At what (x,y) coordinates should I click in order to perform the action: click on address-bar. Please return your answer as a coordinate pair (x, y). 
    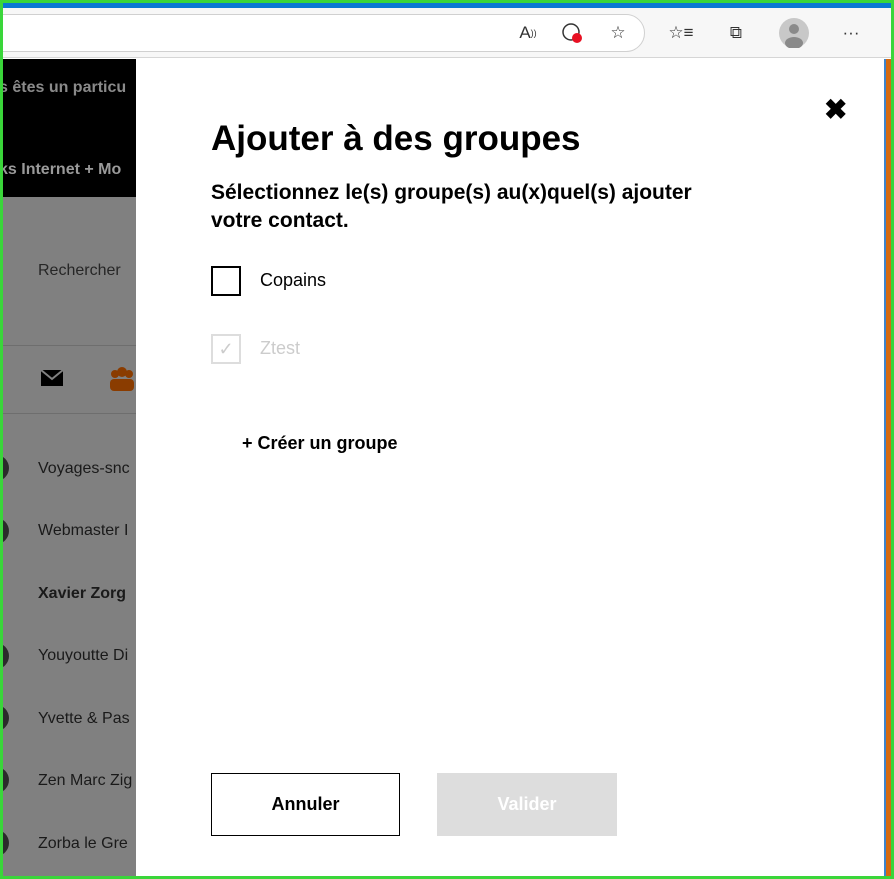
    Looking at the image, I should click on (324, 33).